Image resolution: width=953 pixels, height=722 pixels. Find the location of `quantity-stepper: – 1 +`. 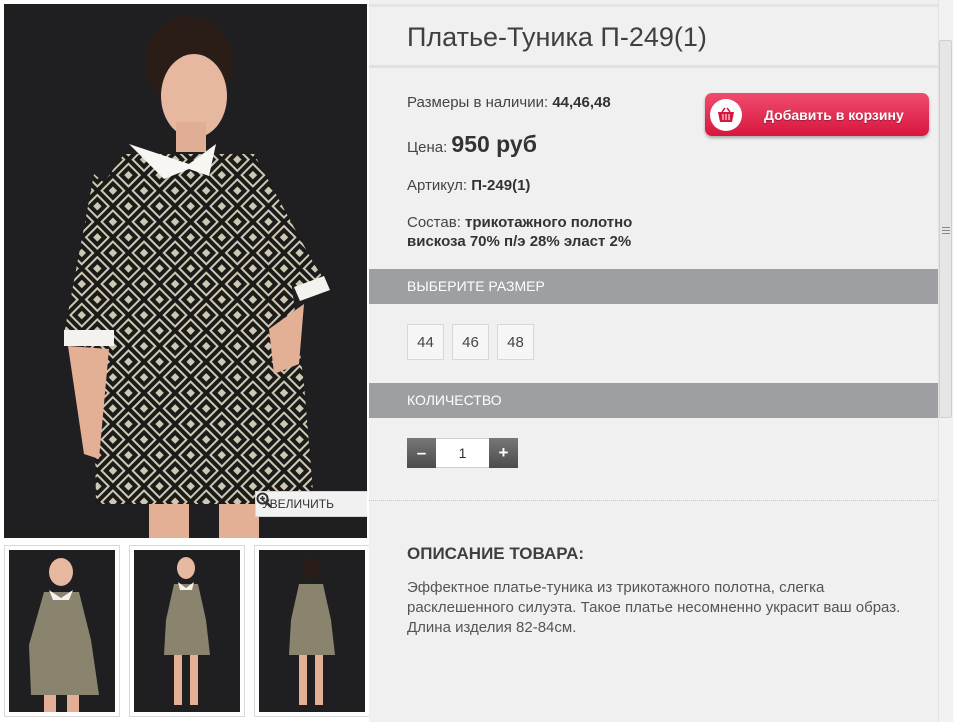

quantity-stepper: – 1 + is located at coordinates (462, 453).